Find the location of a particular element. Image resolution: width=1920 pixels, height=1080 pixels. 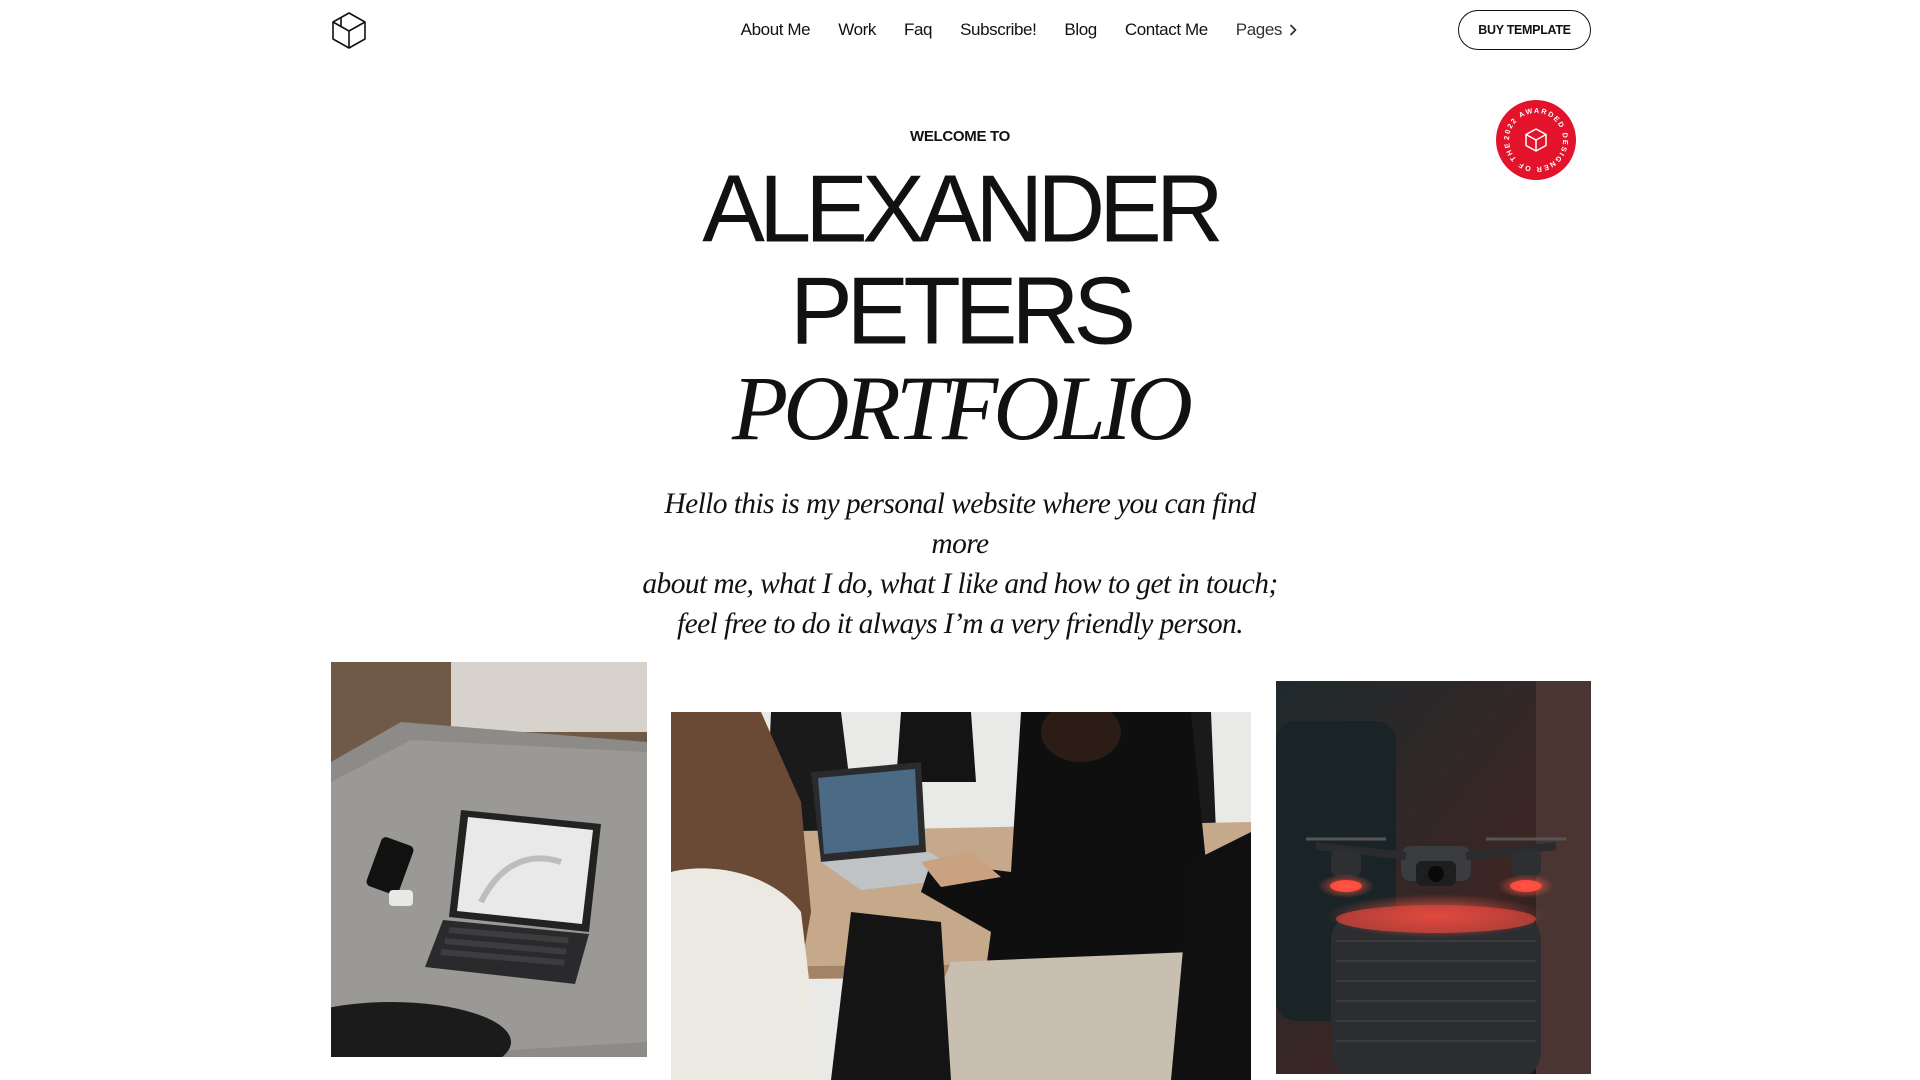

person-working-on-laptop-photo is located at coordinates (961, 896).